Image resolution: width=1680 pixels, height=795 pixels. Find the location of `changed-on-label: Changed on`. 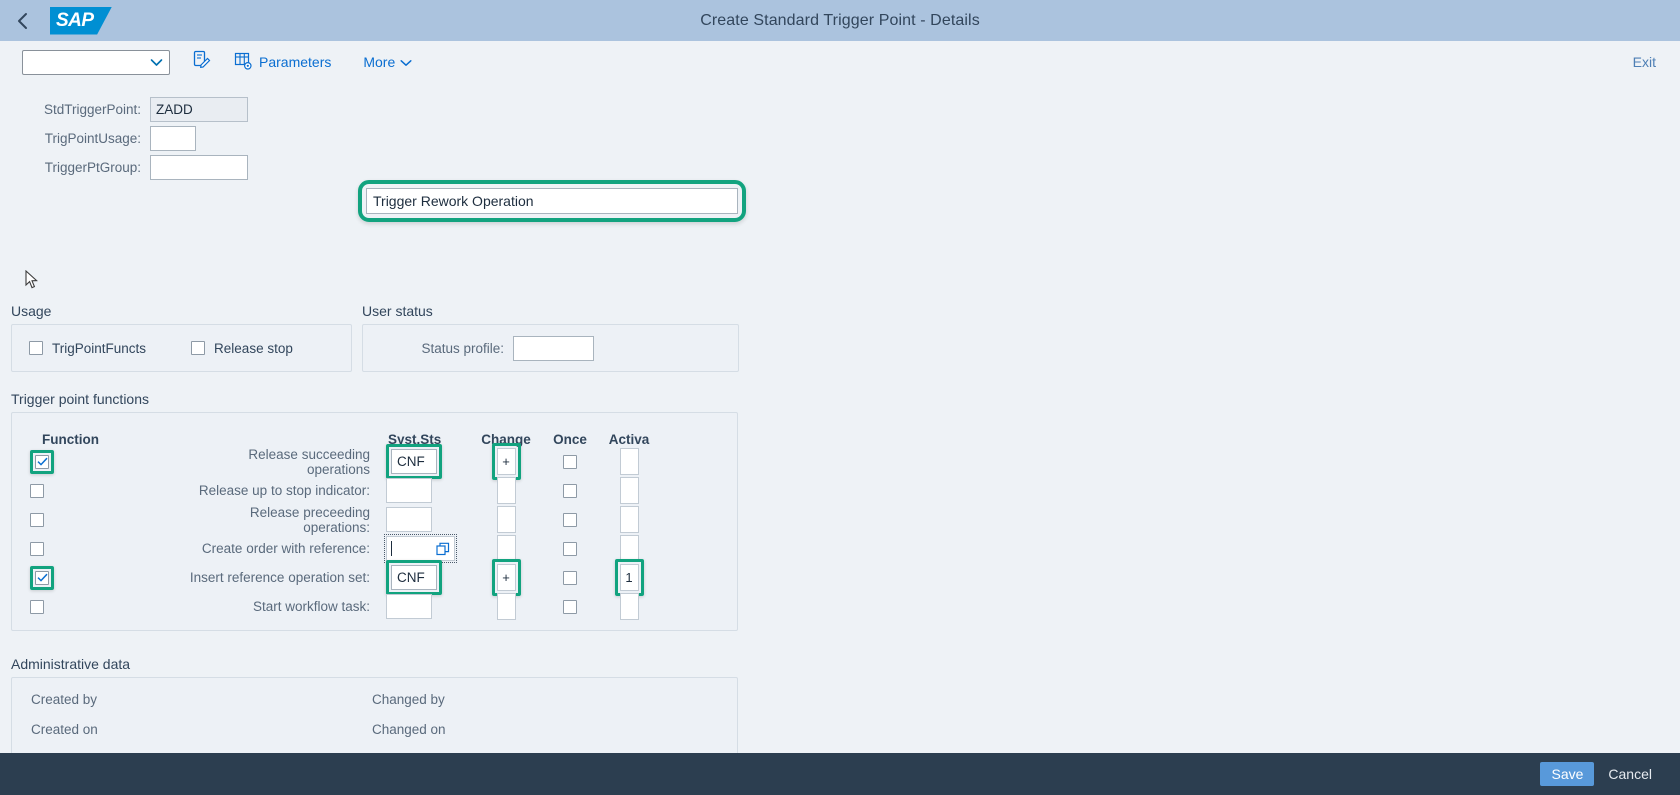

changed-on-label: Changed on is located at coordinates (409, 729).